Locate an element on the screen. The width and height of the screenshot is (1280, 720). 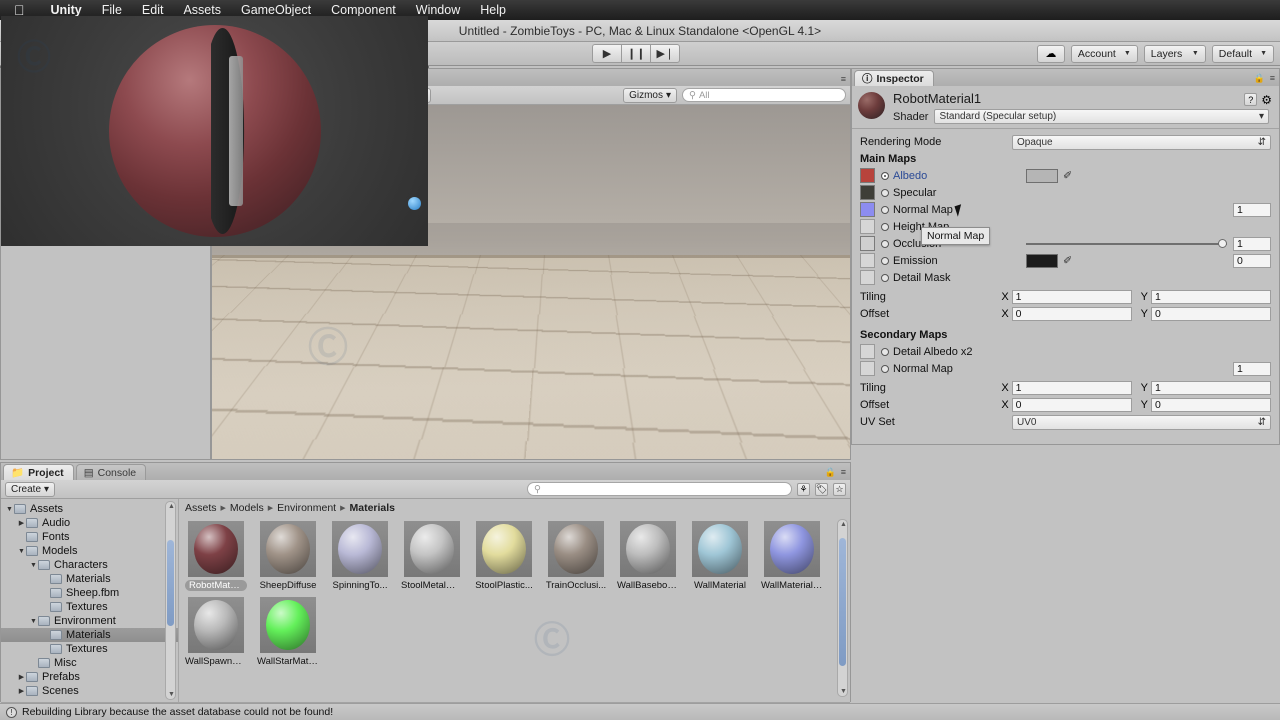
breadcrumb-item: Models is located at coordinates (247, 508).